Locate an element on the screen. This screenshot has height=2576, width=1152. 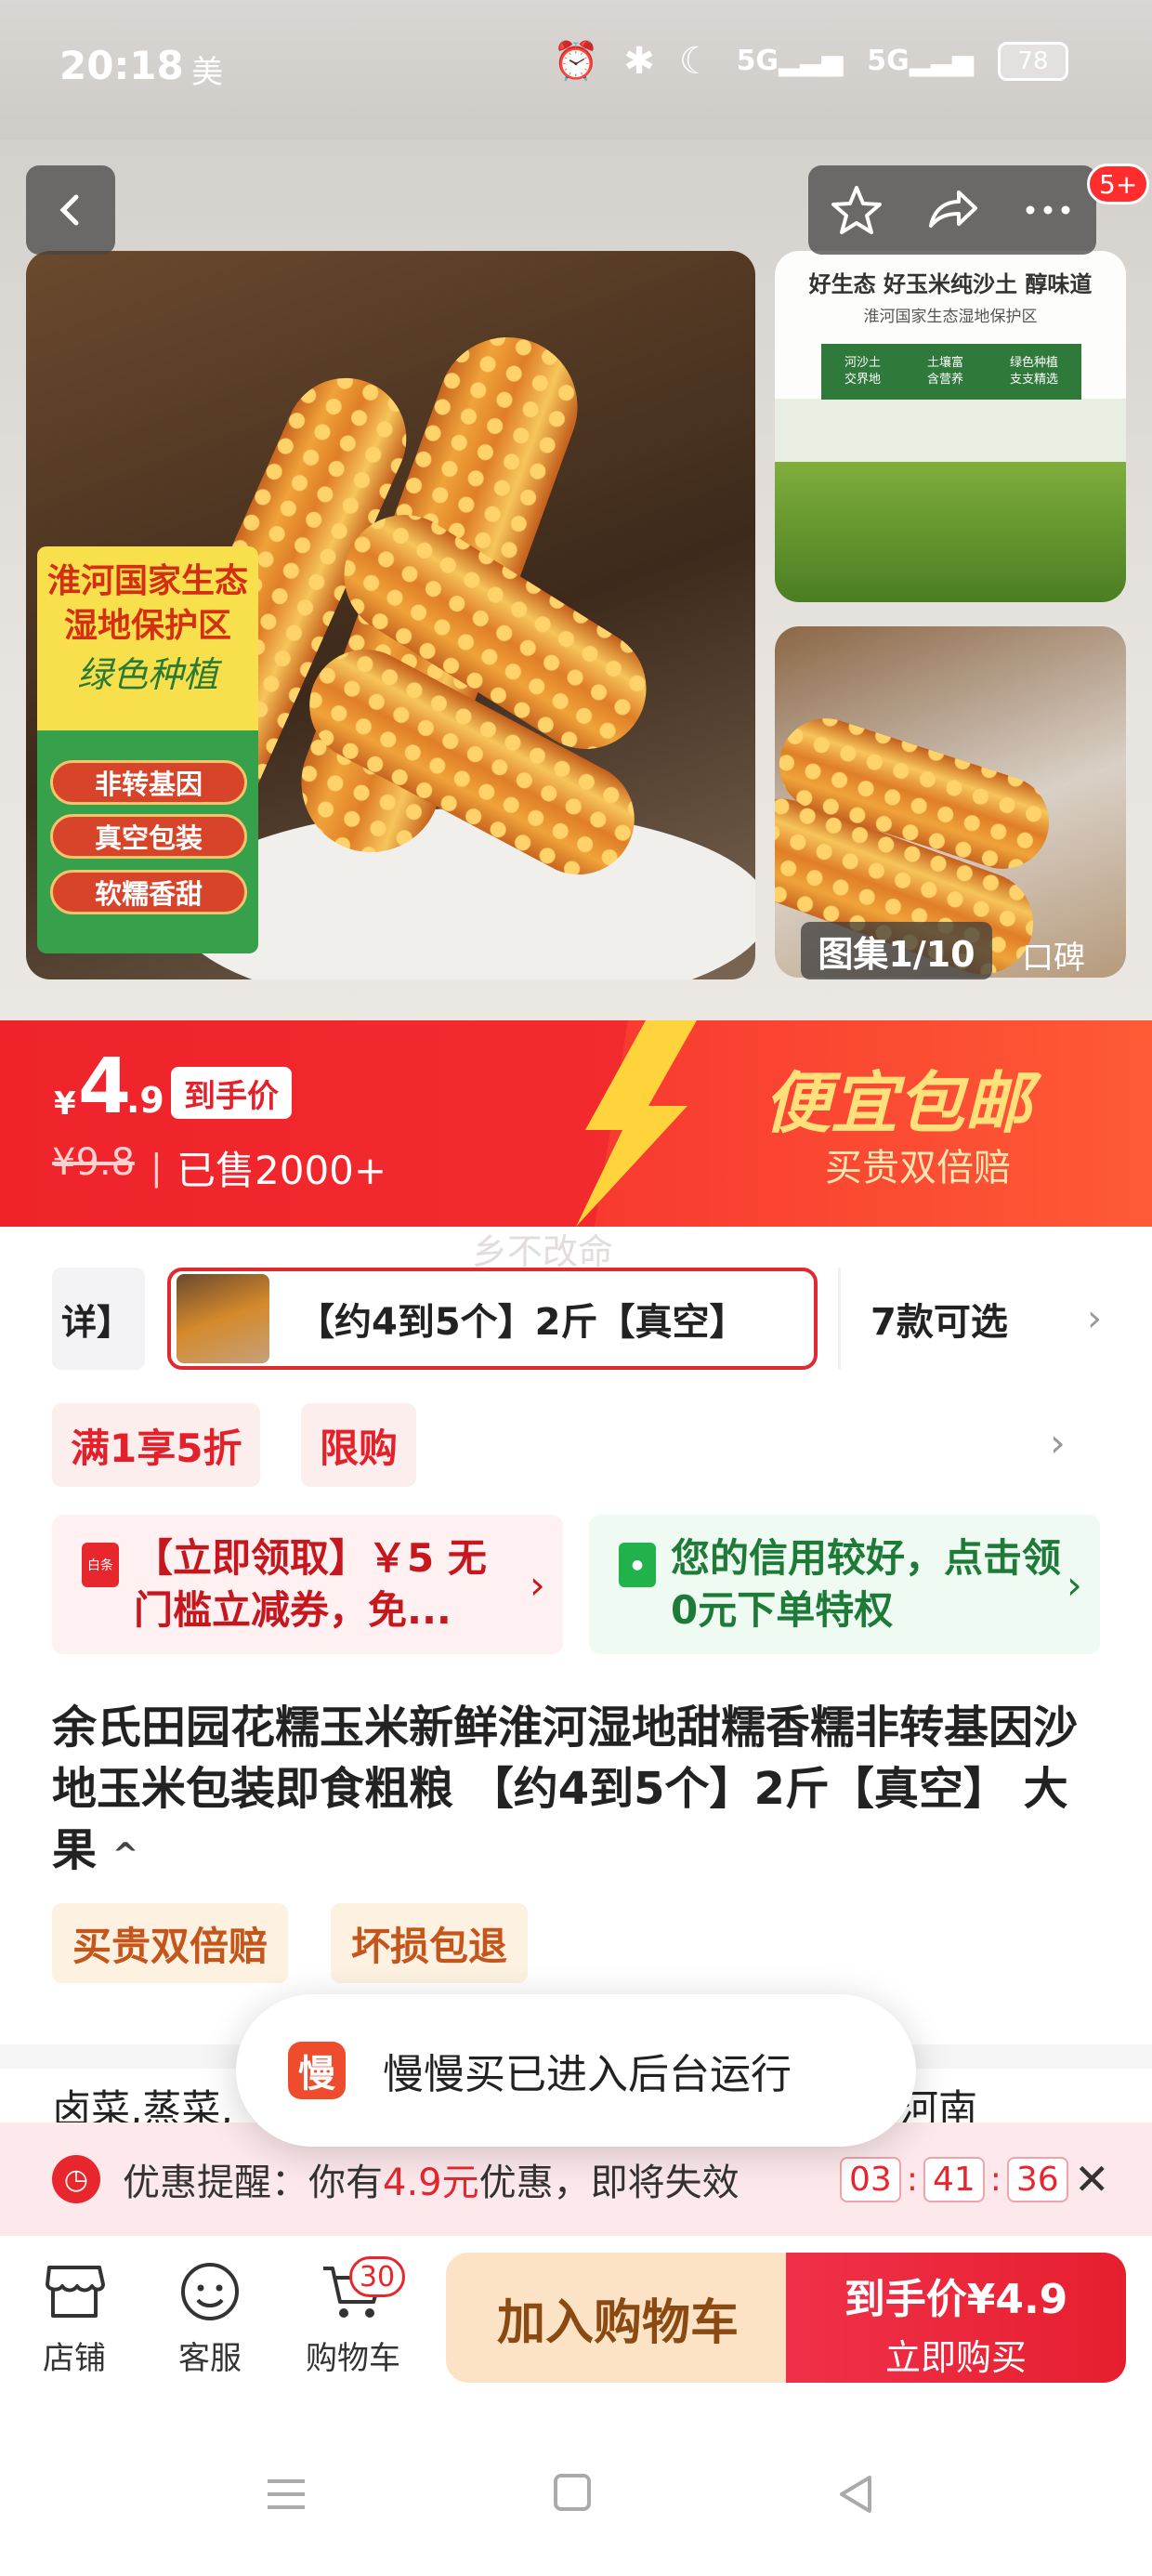
timer-minutes: 41 is located at coordinates (954, 2179).